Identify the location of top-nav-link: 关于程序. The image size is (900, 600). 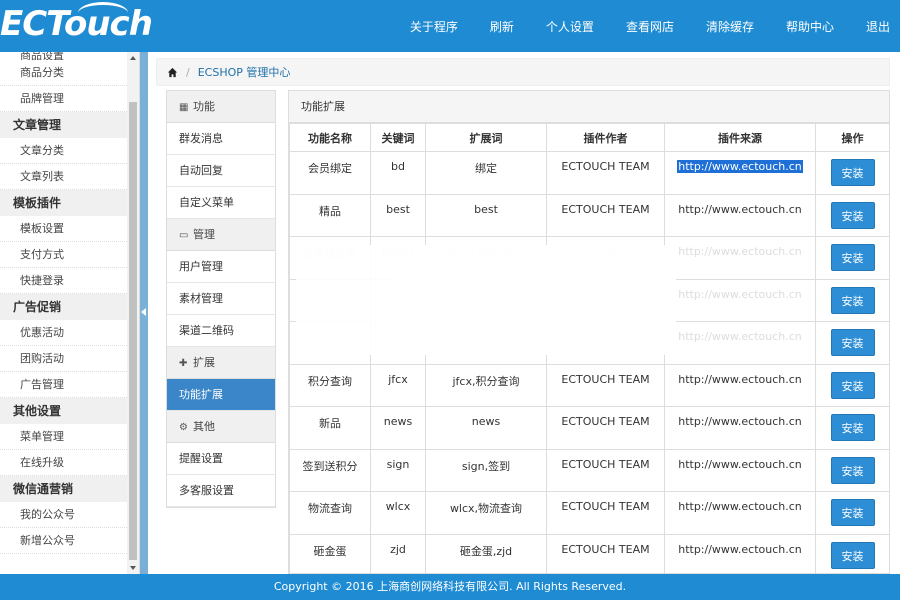
(434, 26).